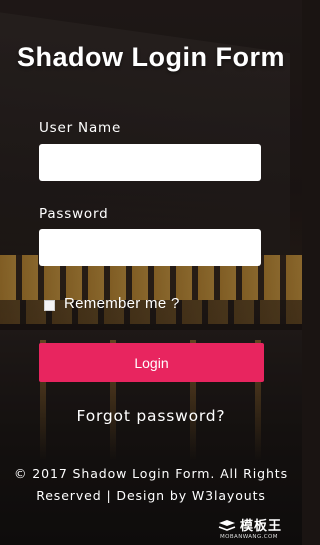 Image resolution: width=320 pixels, height=545 pixels. I want to click on remember-me-checkbox, so click(49, 305).